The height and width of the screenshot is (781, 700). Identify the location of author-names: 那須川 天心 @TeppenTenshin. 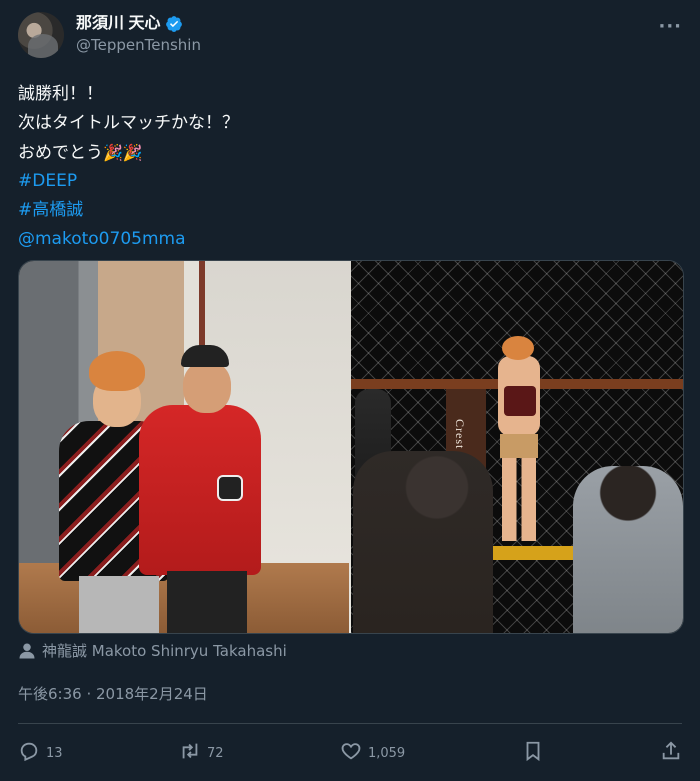
(138, 35).